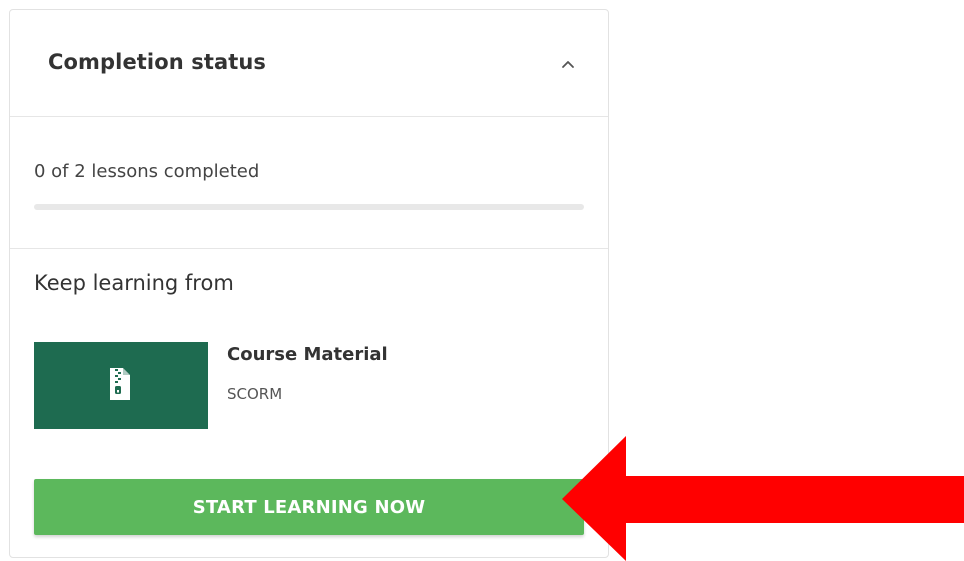 The image size is (964, 561). I want to click on progress-text: 0 of 2 lessons completed, so click(147, 171).